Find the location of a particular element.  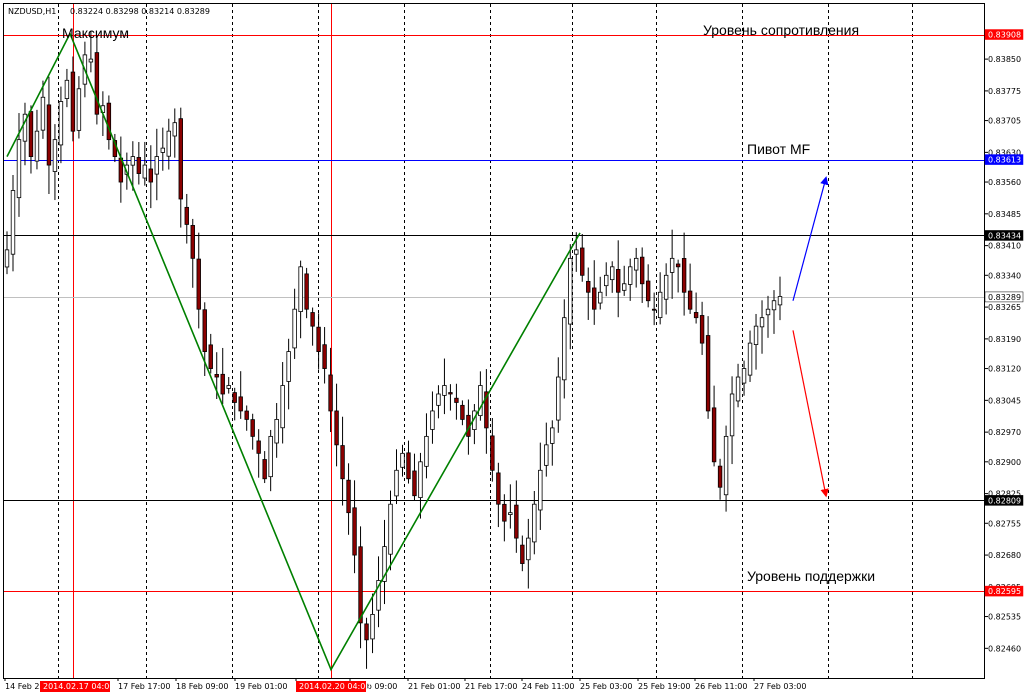

y-tick-label: 0.83045 is located at coordinates (1004, 400).